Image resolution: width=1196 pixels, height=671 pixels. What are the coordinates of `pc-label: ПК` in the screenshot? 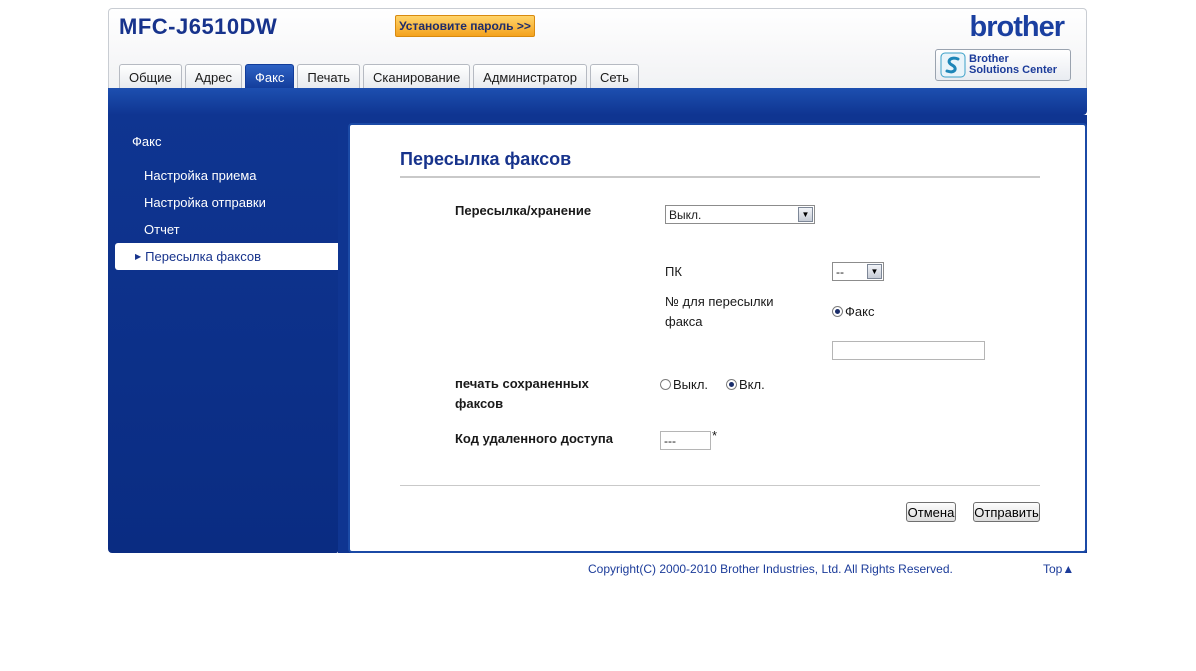 It's located at (673, 271).